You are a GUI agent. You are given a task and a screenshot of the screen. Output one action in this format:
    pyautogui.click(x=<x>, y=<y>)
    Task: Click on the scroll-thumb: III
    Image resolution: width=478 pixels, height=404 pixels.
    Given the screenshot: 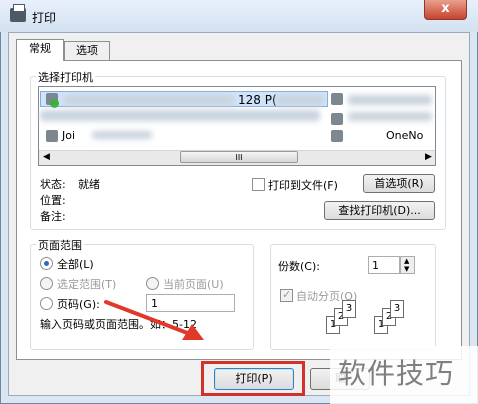 What is the action you would take?
    pyautogui.click(x=239, y=157)
    